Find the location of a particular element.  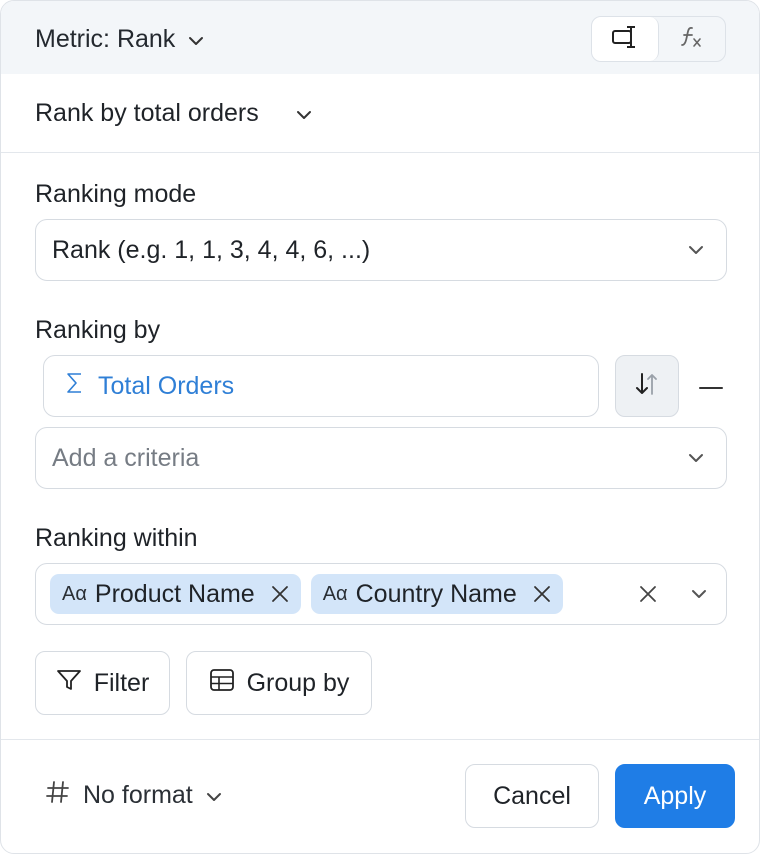

clear-all-icon is located at coordinates (650, 594).